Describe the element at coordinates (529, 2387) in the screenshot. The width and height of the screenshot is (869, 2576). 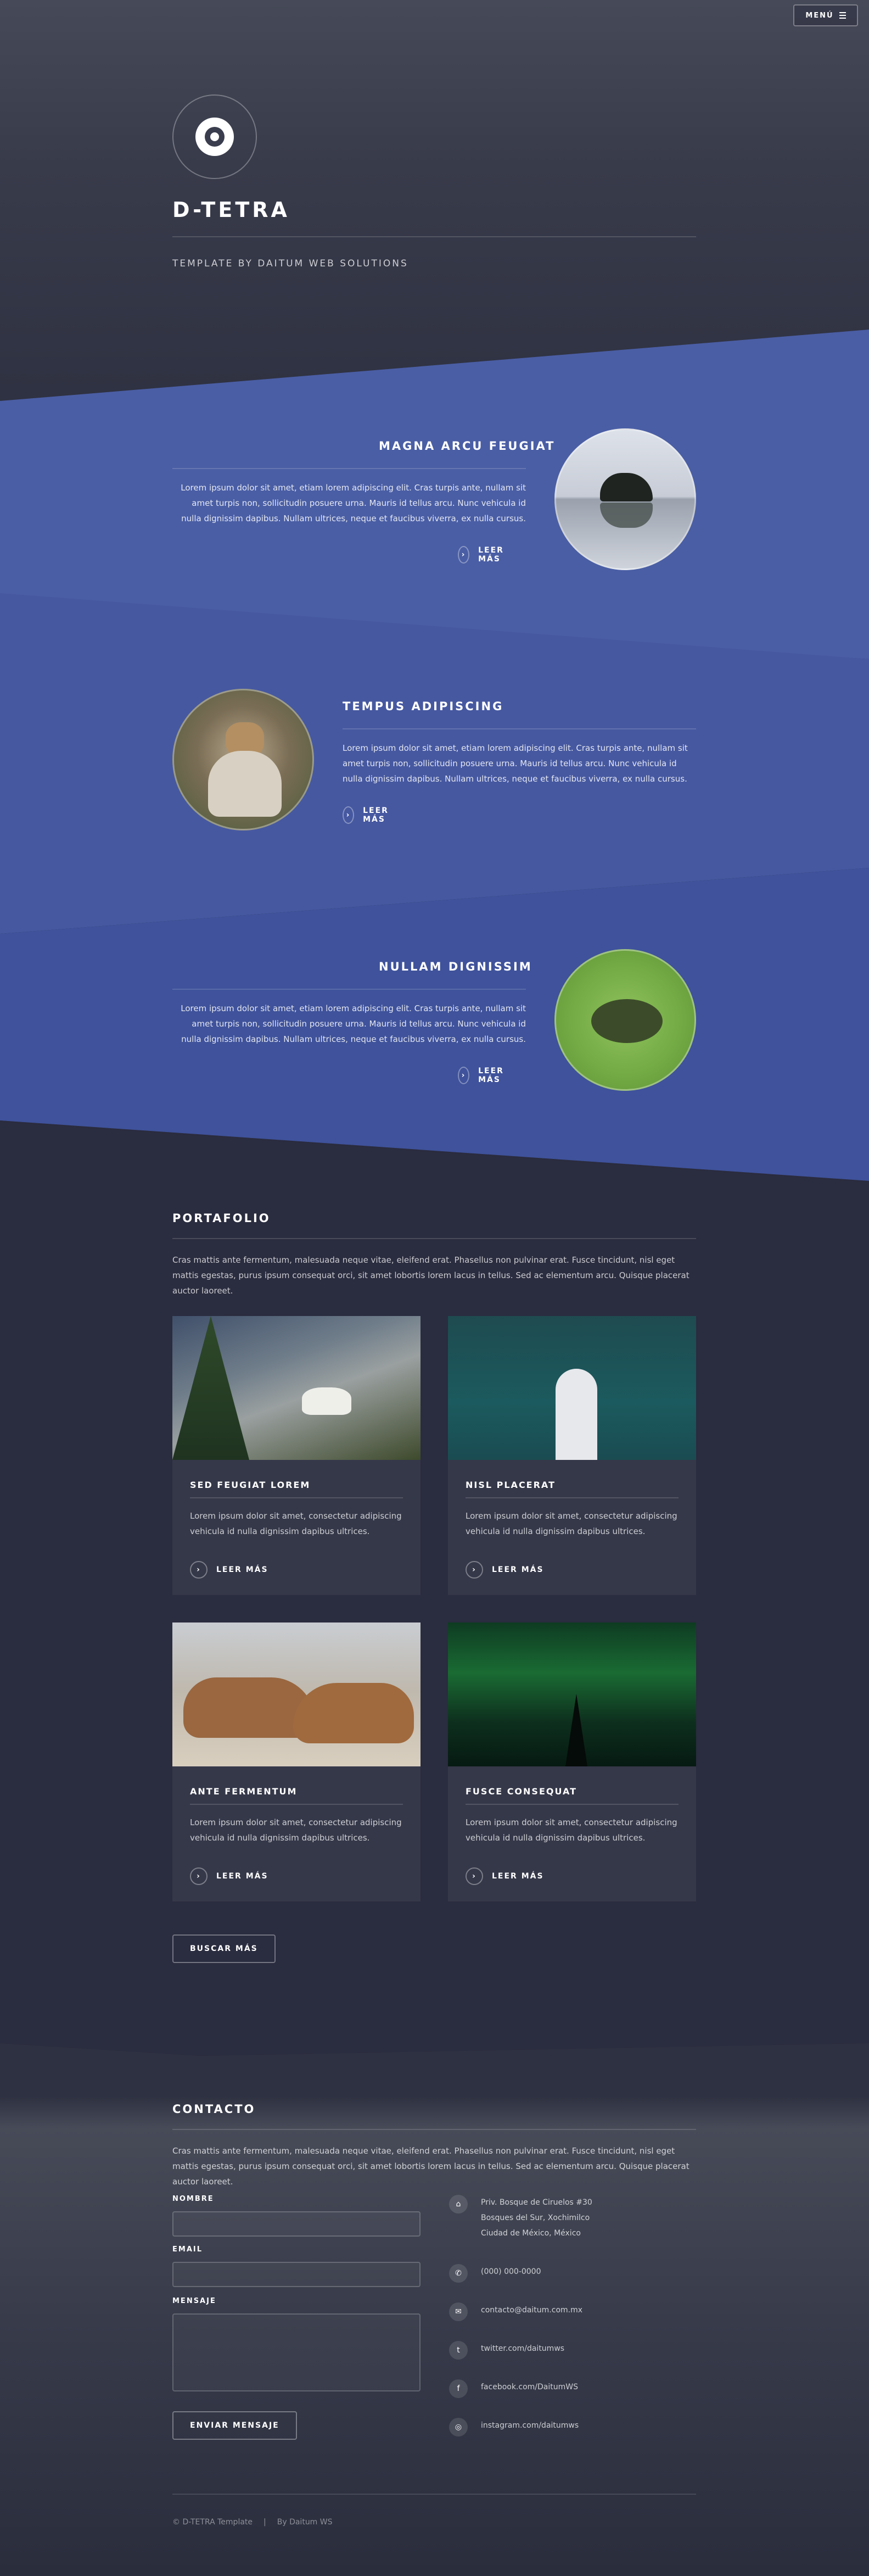
I see `facebook-link: facebook.com/DaitumWS` at that location.